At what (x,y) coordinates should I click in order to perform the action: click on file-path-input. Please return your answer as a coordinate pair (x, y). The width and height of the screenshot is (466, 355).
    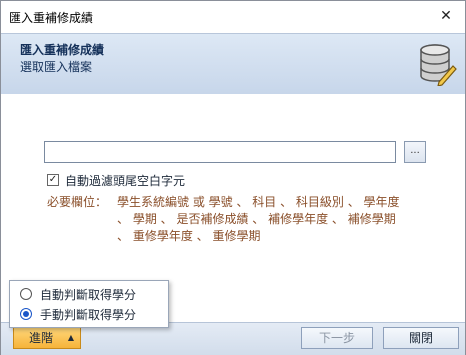
    Looking at the image, I should click on (220, 152).